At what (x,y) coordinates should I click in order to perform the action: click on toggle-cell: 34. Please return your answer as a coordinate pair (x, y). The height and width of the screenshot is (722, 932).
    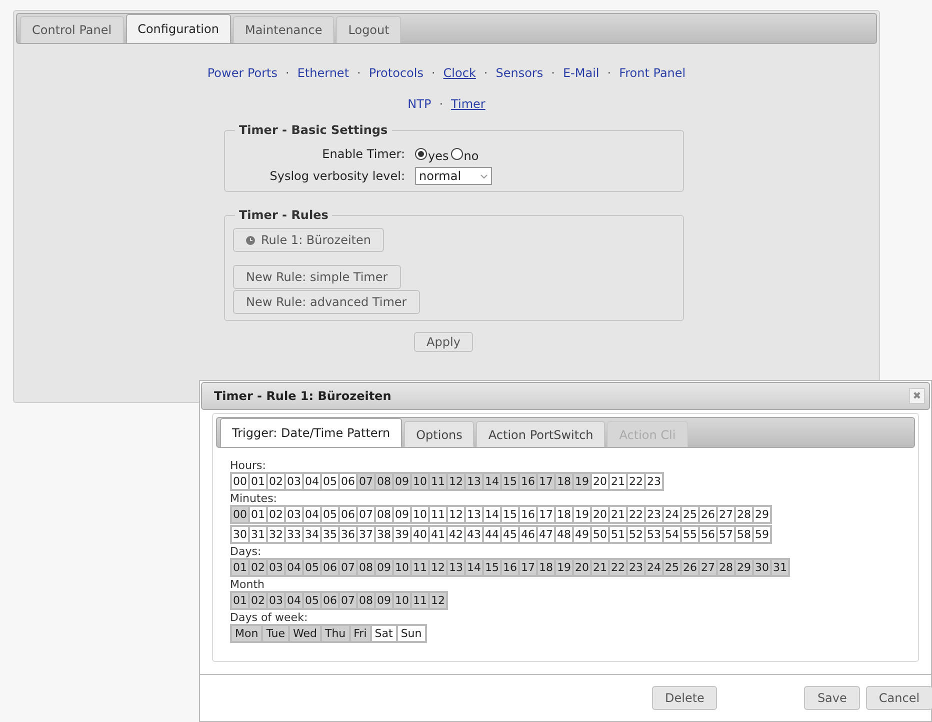
    Looking at the image, I should click on (312, 534).